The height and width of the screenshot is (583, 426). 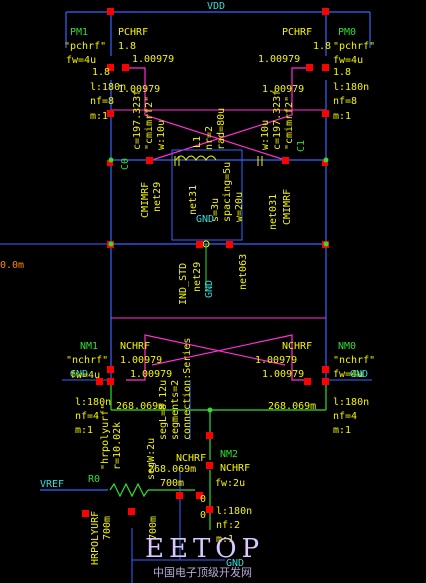 What do you see at coordinates (292, 406) in the screenshot?
I see `nm0-v3: 268.069m` at bounding box center [292, 406].